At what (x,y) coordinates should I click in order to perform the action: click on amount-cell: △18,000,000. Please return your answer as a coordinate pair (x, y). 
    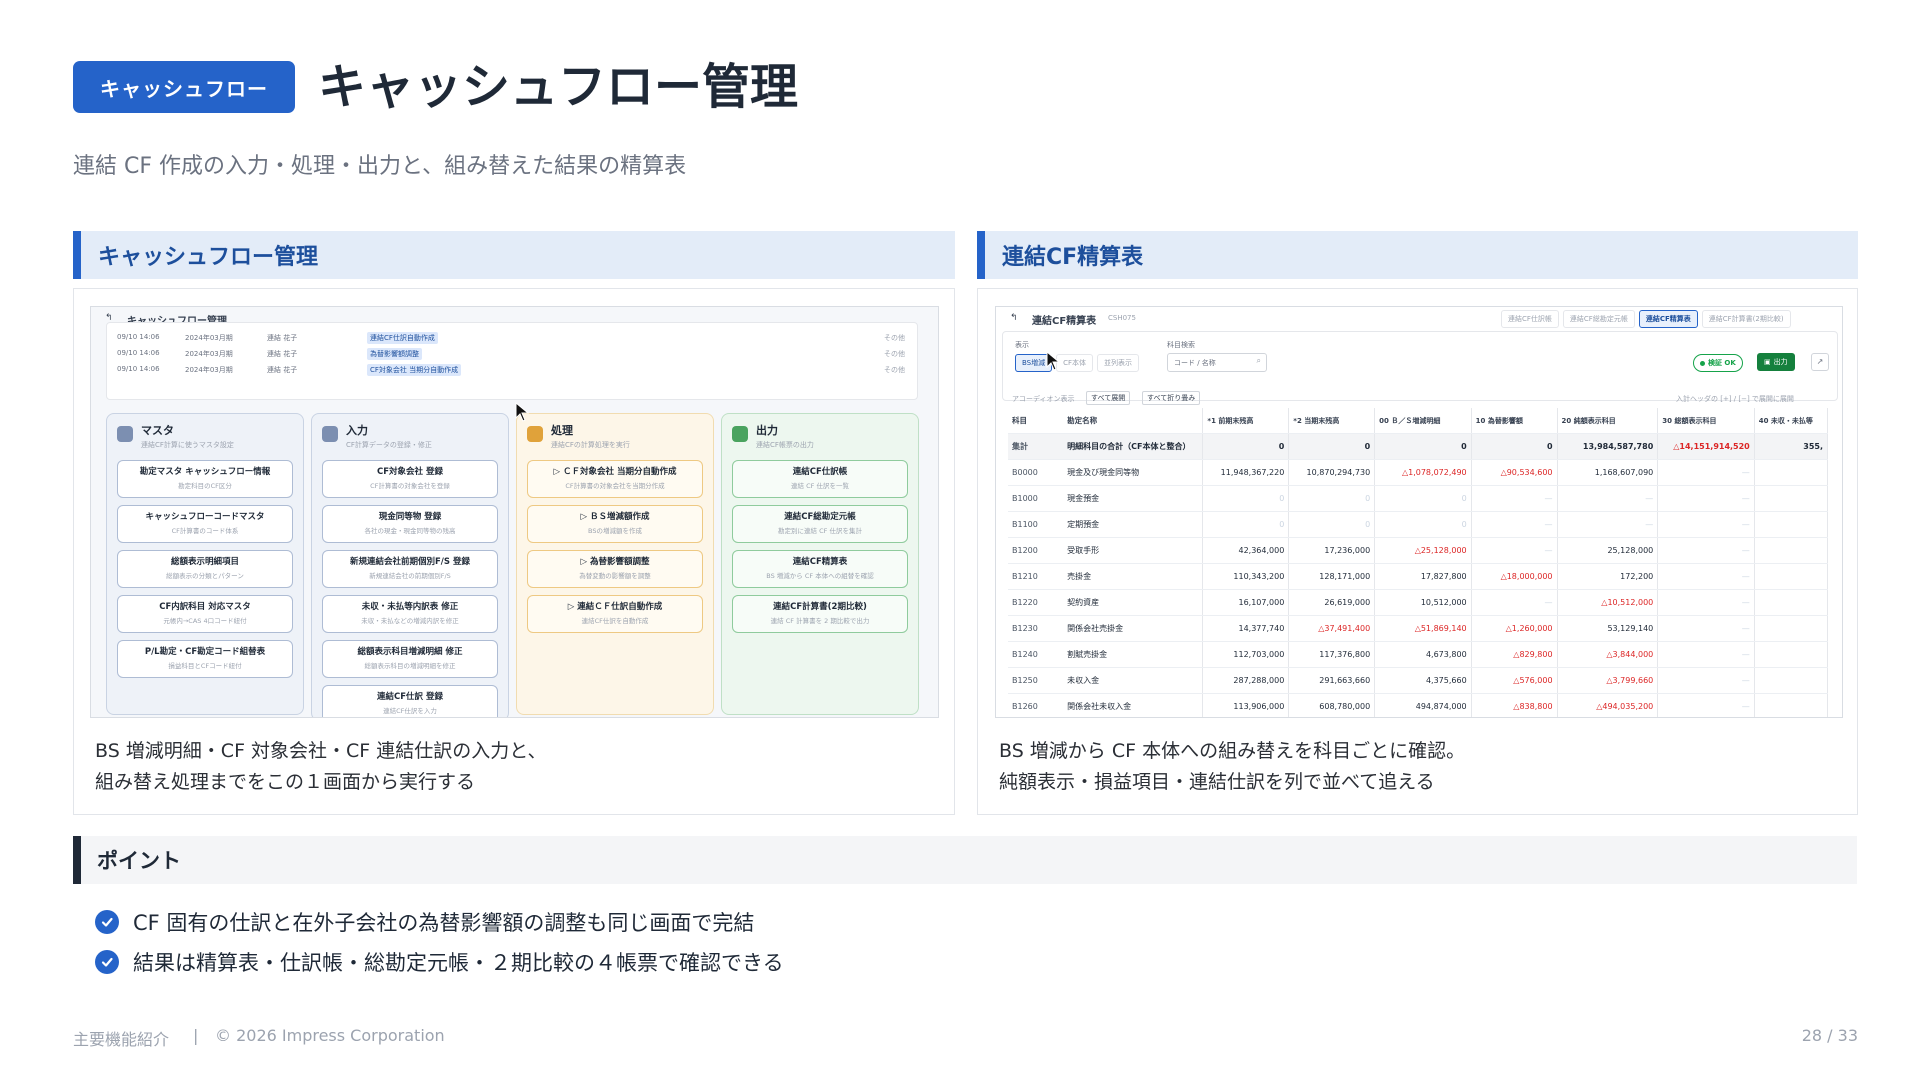
    Looking at the image, I should click on (1514, 576).